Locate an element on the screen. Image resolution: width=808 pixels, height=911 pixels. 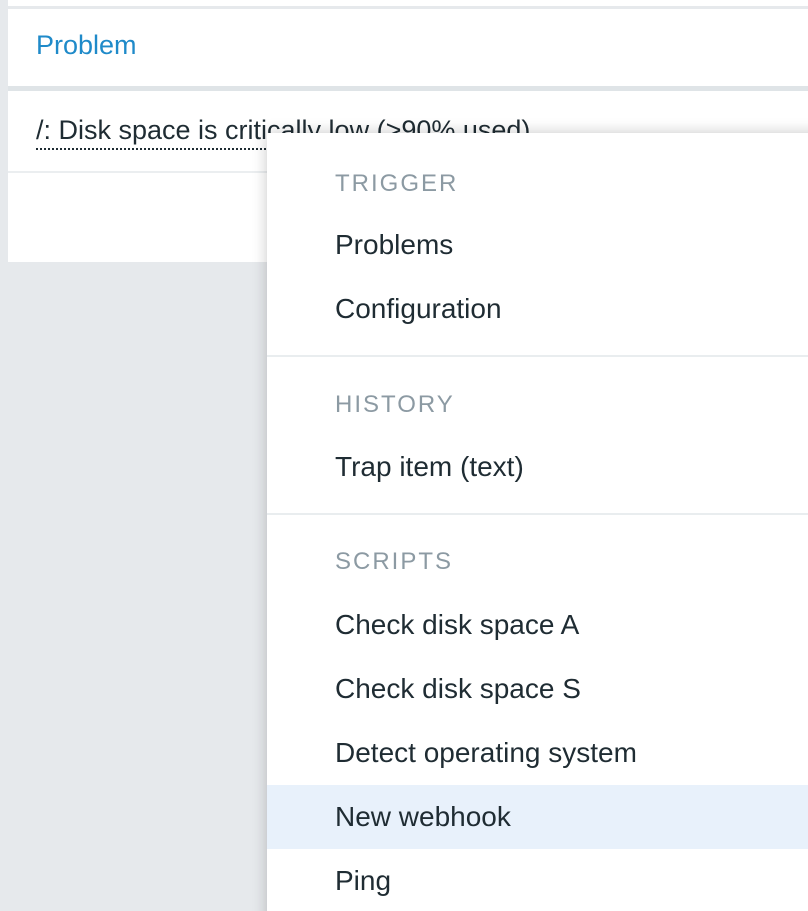
table-top-divider is located at coordinates (408, 7).